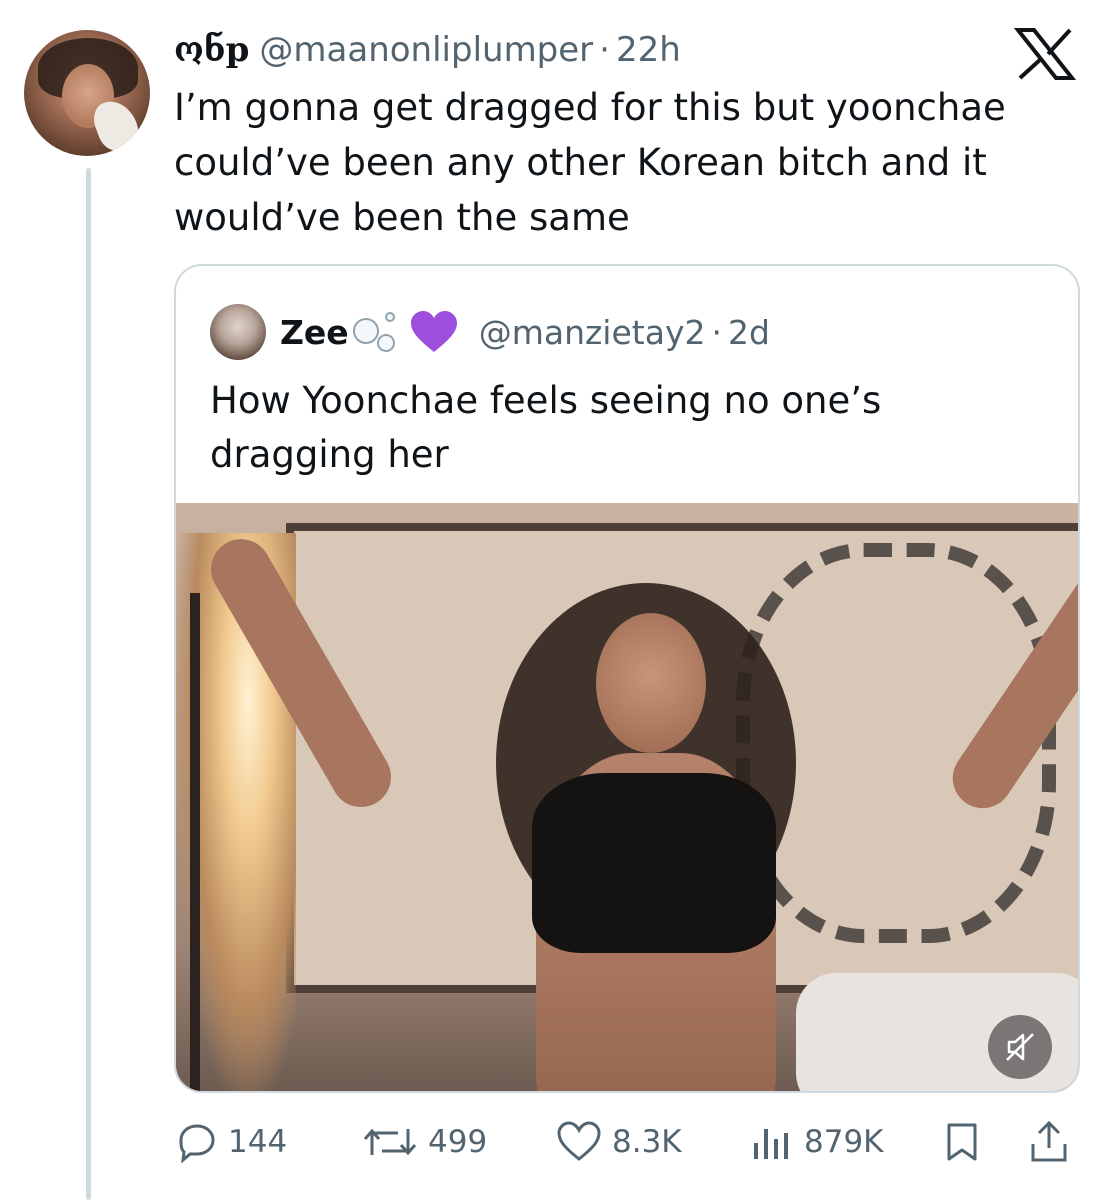  I want to click on reply-button: 144, so click(231, 1142).